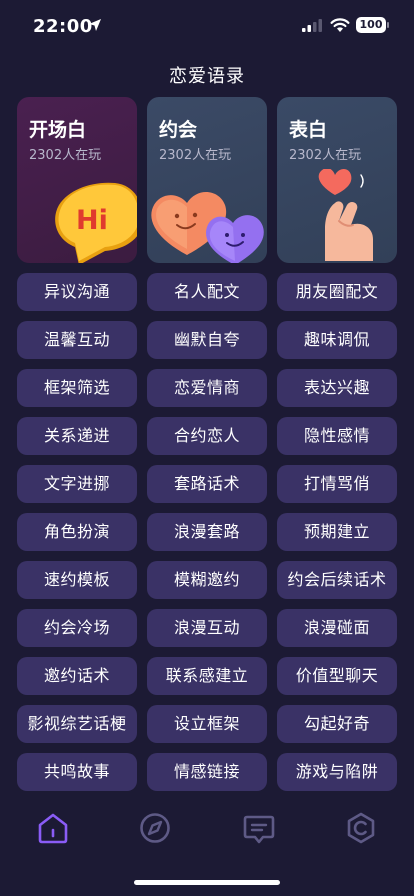 Image resolution: width=414 pixels, height=896 pixels. I want to click on phrase-category-button: 联系感建立, so click(207, 676).